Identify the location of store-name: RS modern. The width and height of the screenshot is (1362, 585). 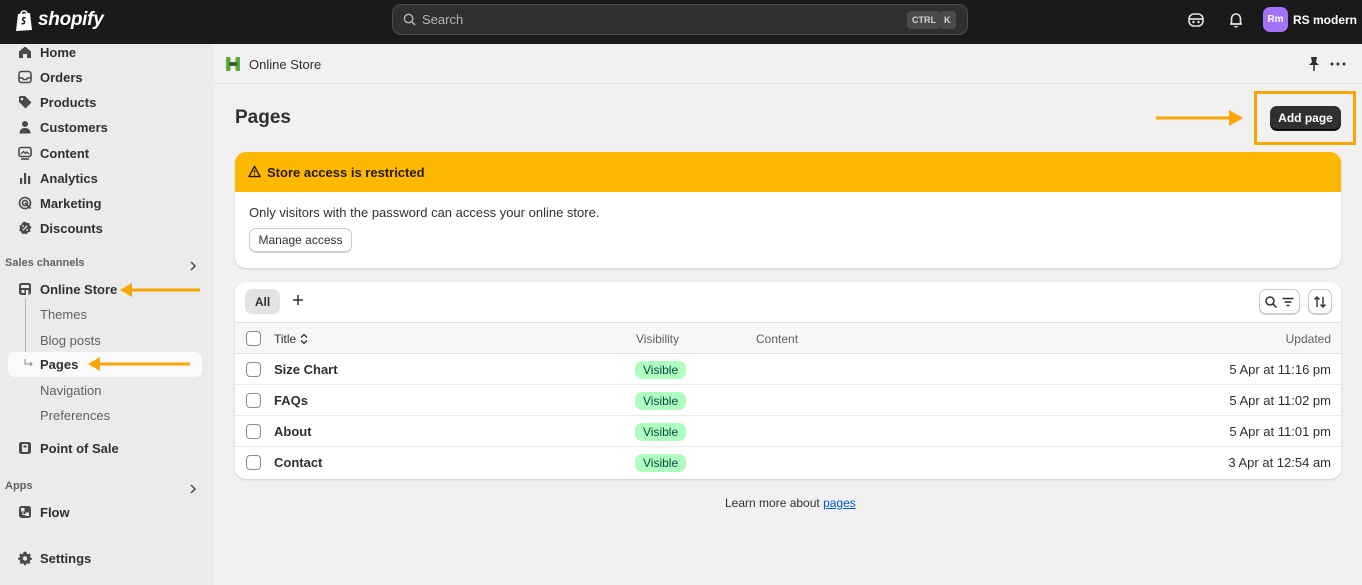
(1325, 19).